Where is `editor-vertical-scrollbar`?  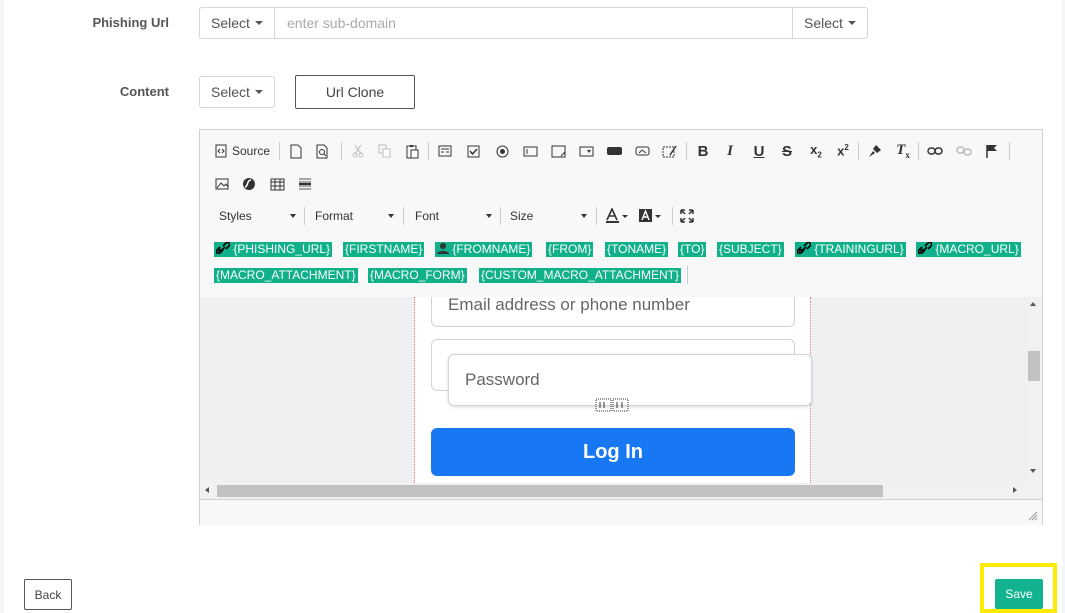
editor-vertical-scrollbar is located at coordinates (1034, 390).